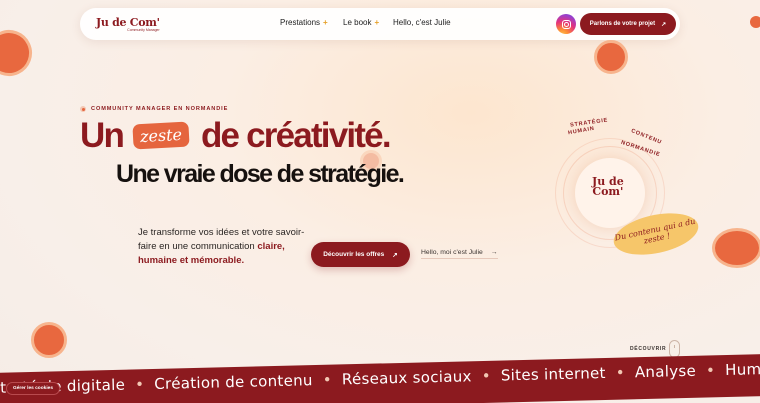 Image resolution: width=760 pixels, height=403 pixels. I want to click on marquee-item: Sites internet, so click(553, 374).